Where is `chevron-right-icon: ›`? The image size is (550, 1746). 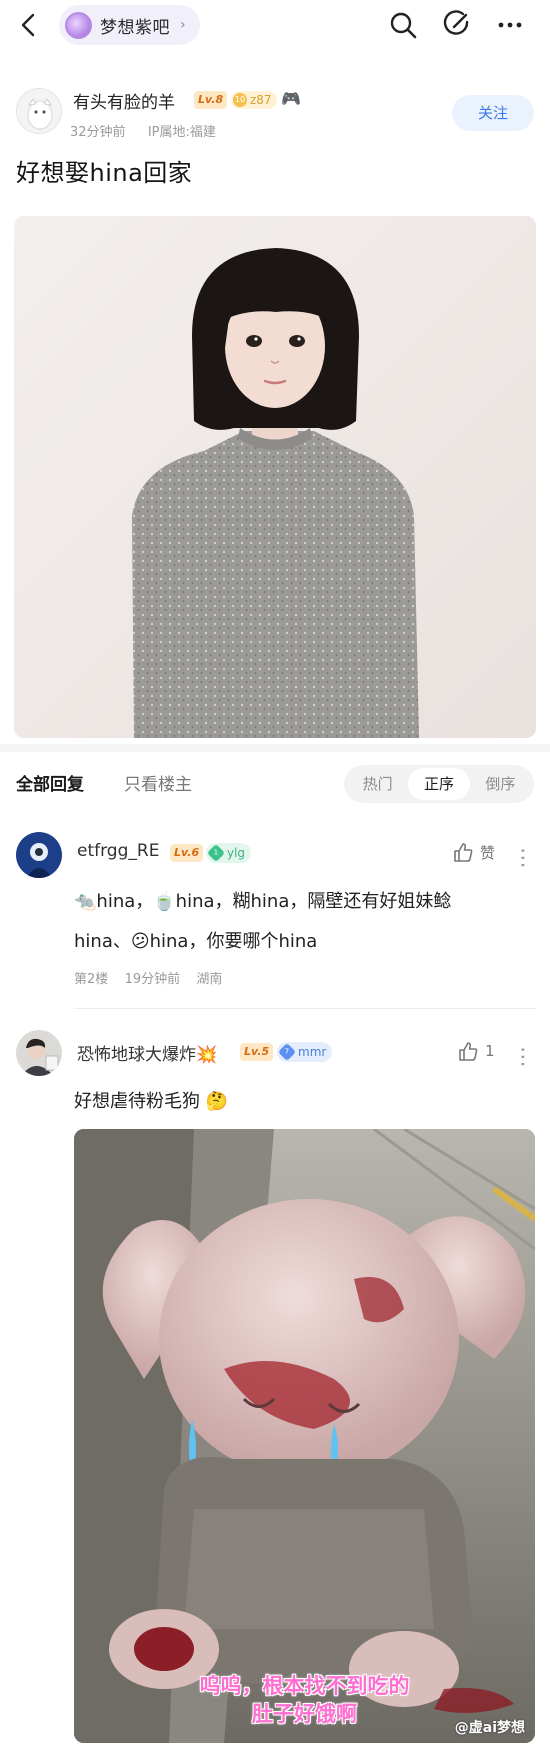 chevron-right-icon: › is located at coordinates (183, 25).